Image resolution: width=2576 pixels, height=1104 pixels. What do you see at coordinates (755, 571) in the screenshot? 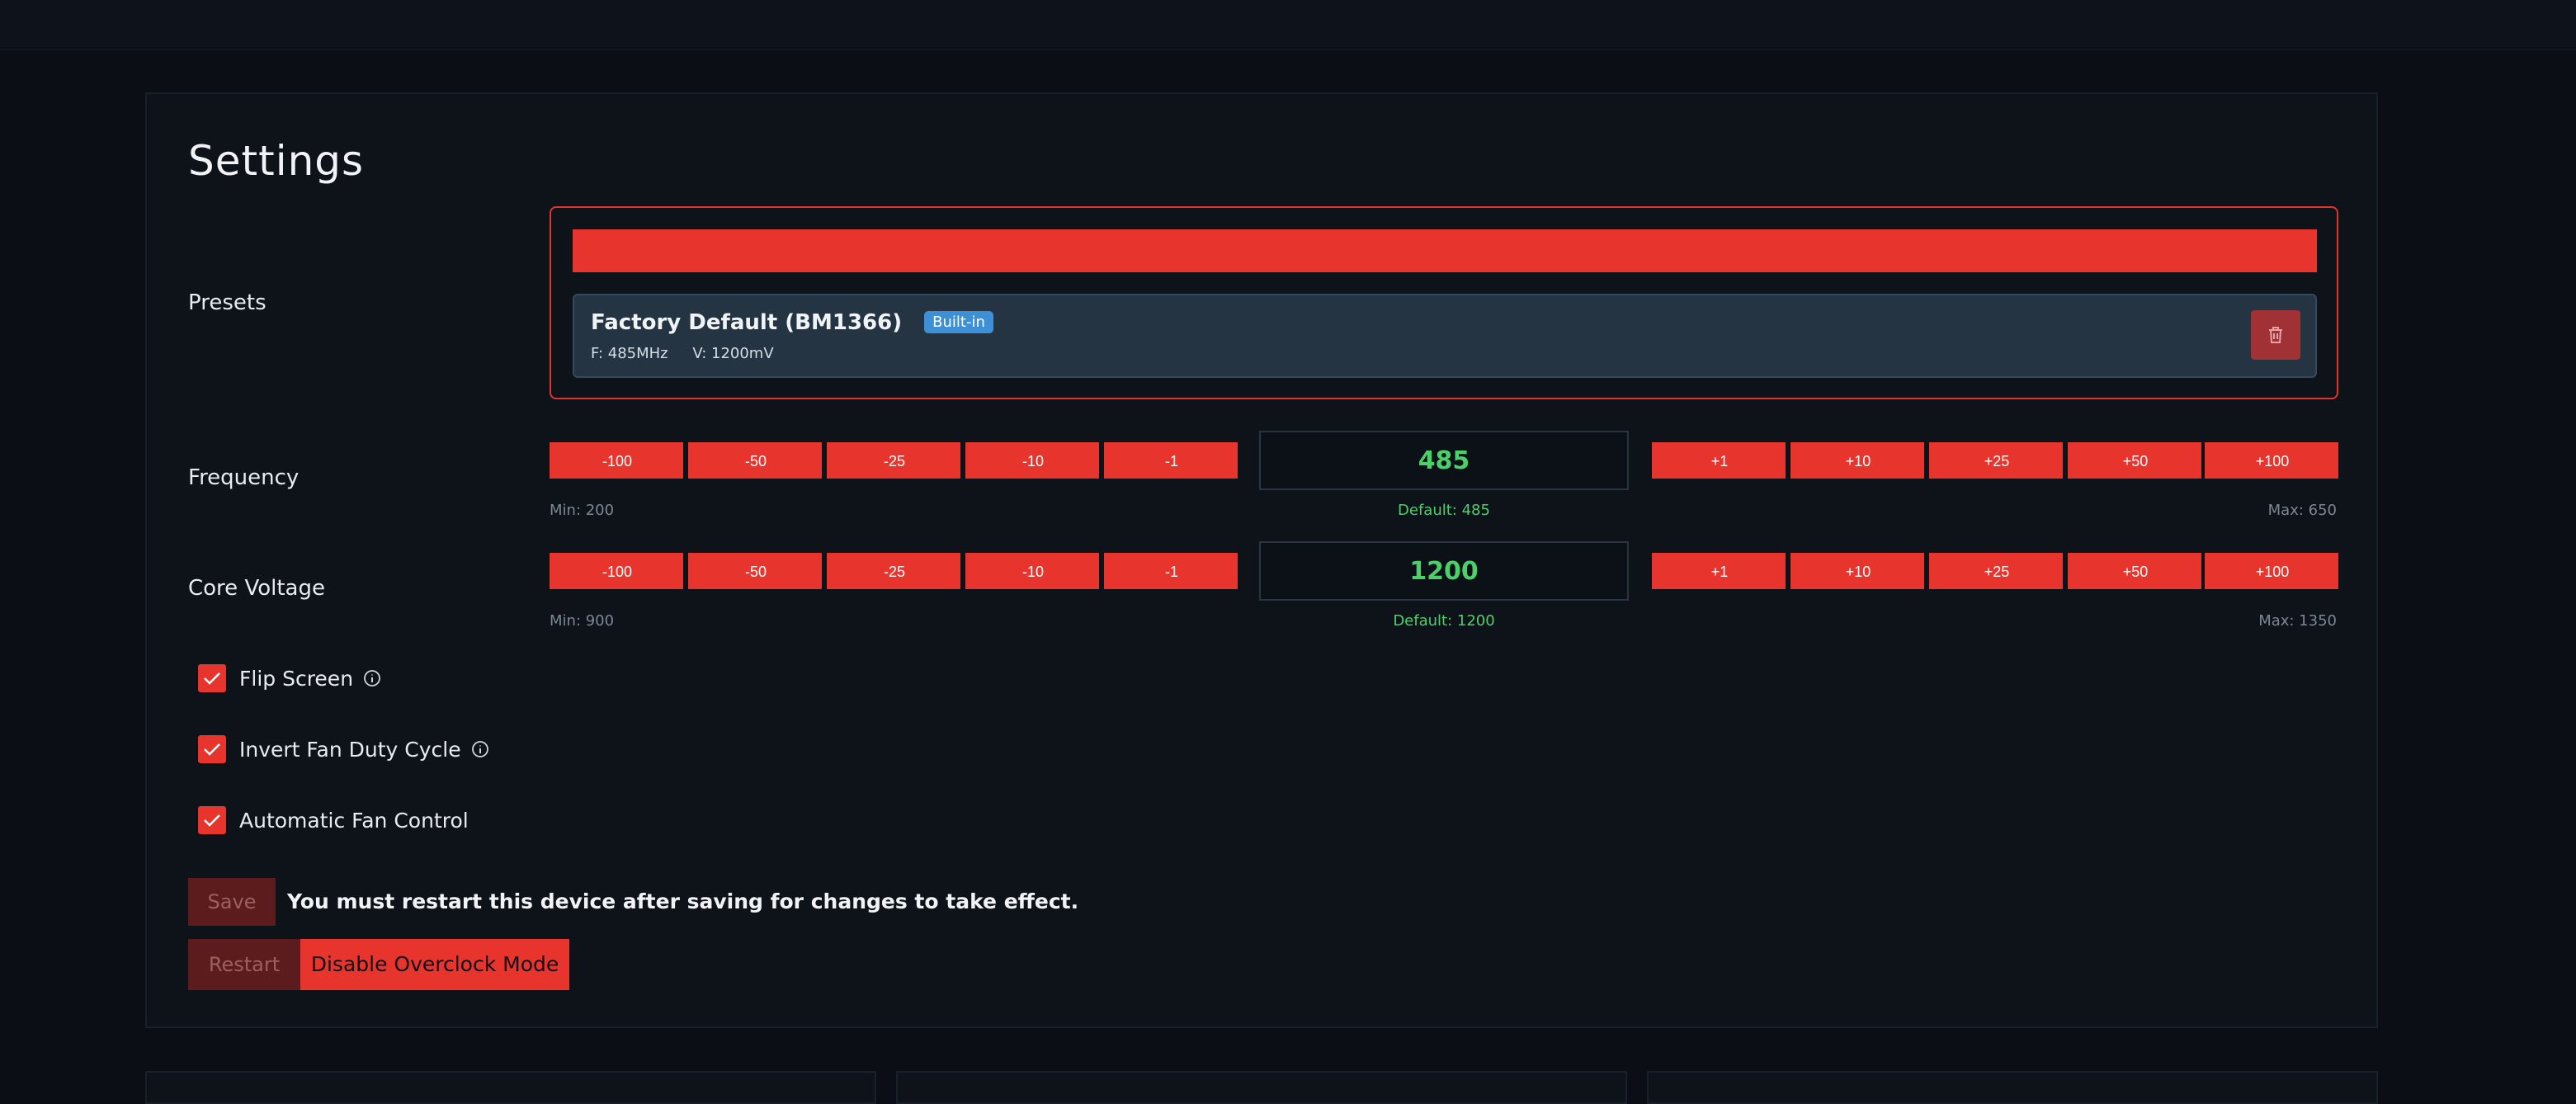
I see `voltage-minus-50-button: -50` at bounding box center [755, 571].